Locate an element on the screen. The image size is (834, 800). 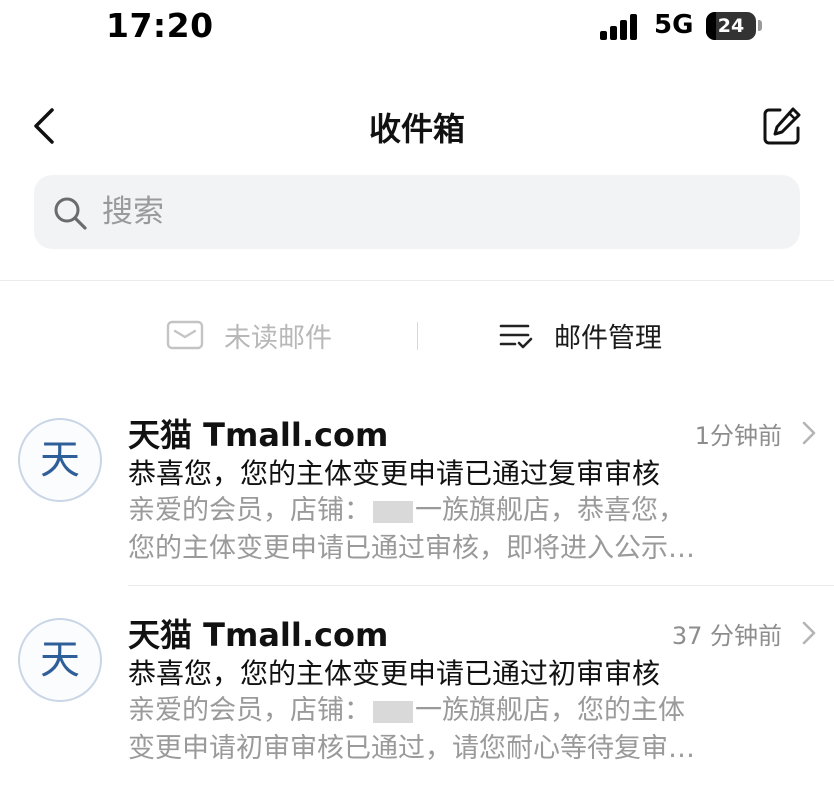
manage-list-icon is located at coordinates (516, 336).